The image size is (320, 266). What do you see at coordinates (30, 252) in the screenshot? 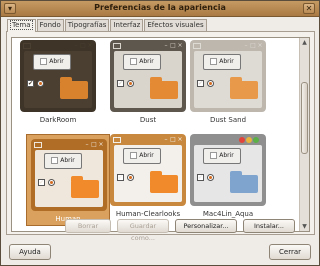
I see `help-button: Ayuda` at bounding box center [30, 252].